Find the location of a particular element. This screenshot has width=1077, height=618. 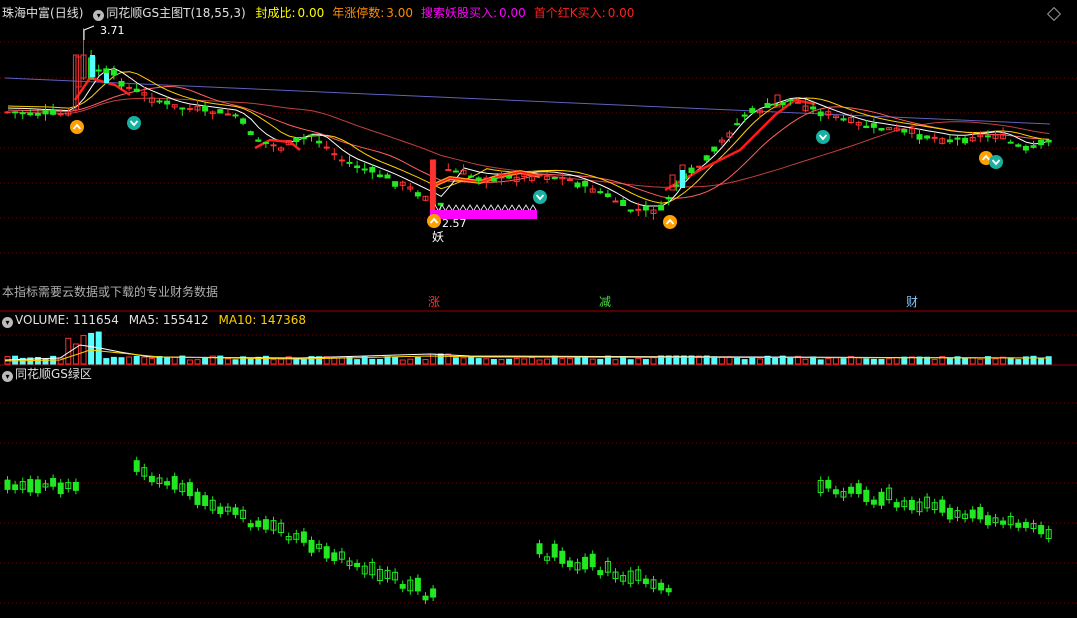

volume-menu-icon: ▾ is located at coordinates (7, 322).